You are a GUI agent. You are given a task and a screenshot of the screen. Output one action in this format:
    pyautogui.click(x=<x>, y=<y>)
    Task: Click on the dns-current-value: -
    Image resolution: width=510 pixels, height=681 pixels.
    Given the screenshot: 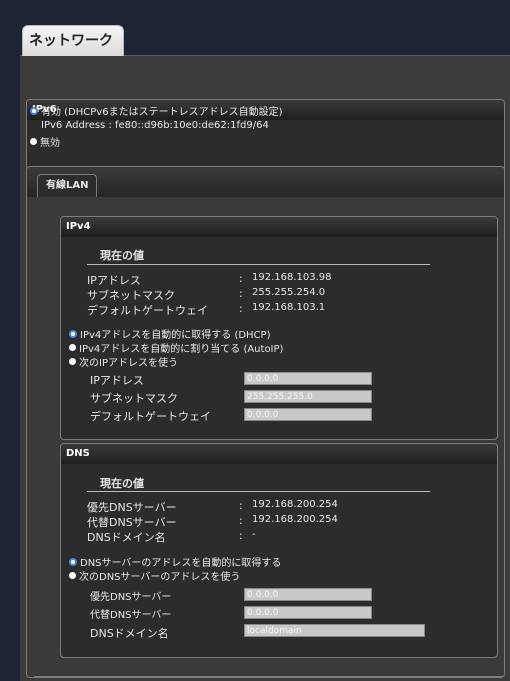 What is the action you would take?
    pyautogui.click(x=254, y=534)
    